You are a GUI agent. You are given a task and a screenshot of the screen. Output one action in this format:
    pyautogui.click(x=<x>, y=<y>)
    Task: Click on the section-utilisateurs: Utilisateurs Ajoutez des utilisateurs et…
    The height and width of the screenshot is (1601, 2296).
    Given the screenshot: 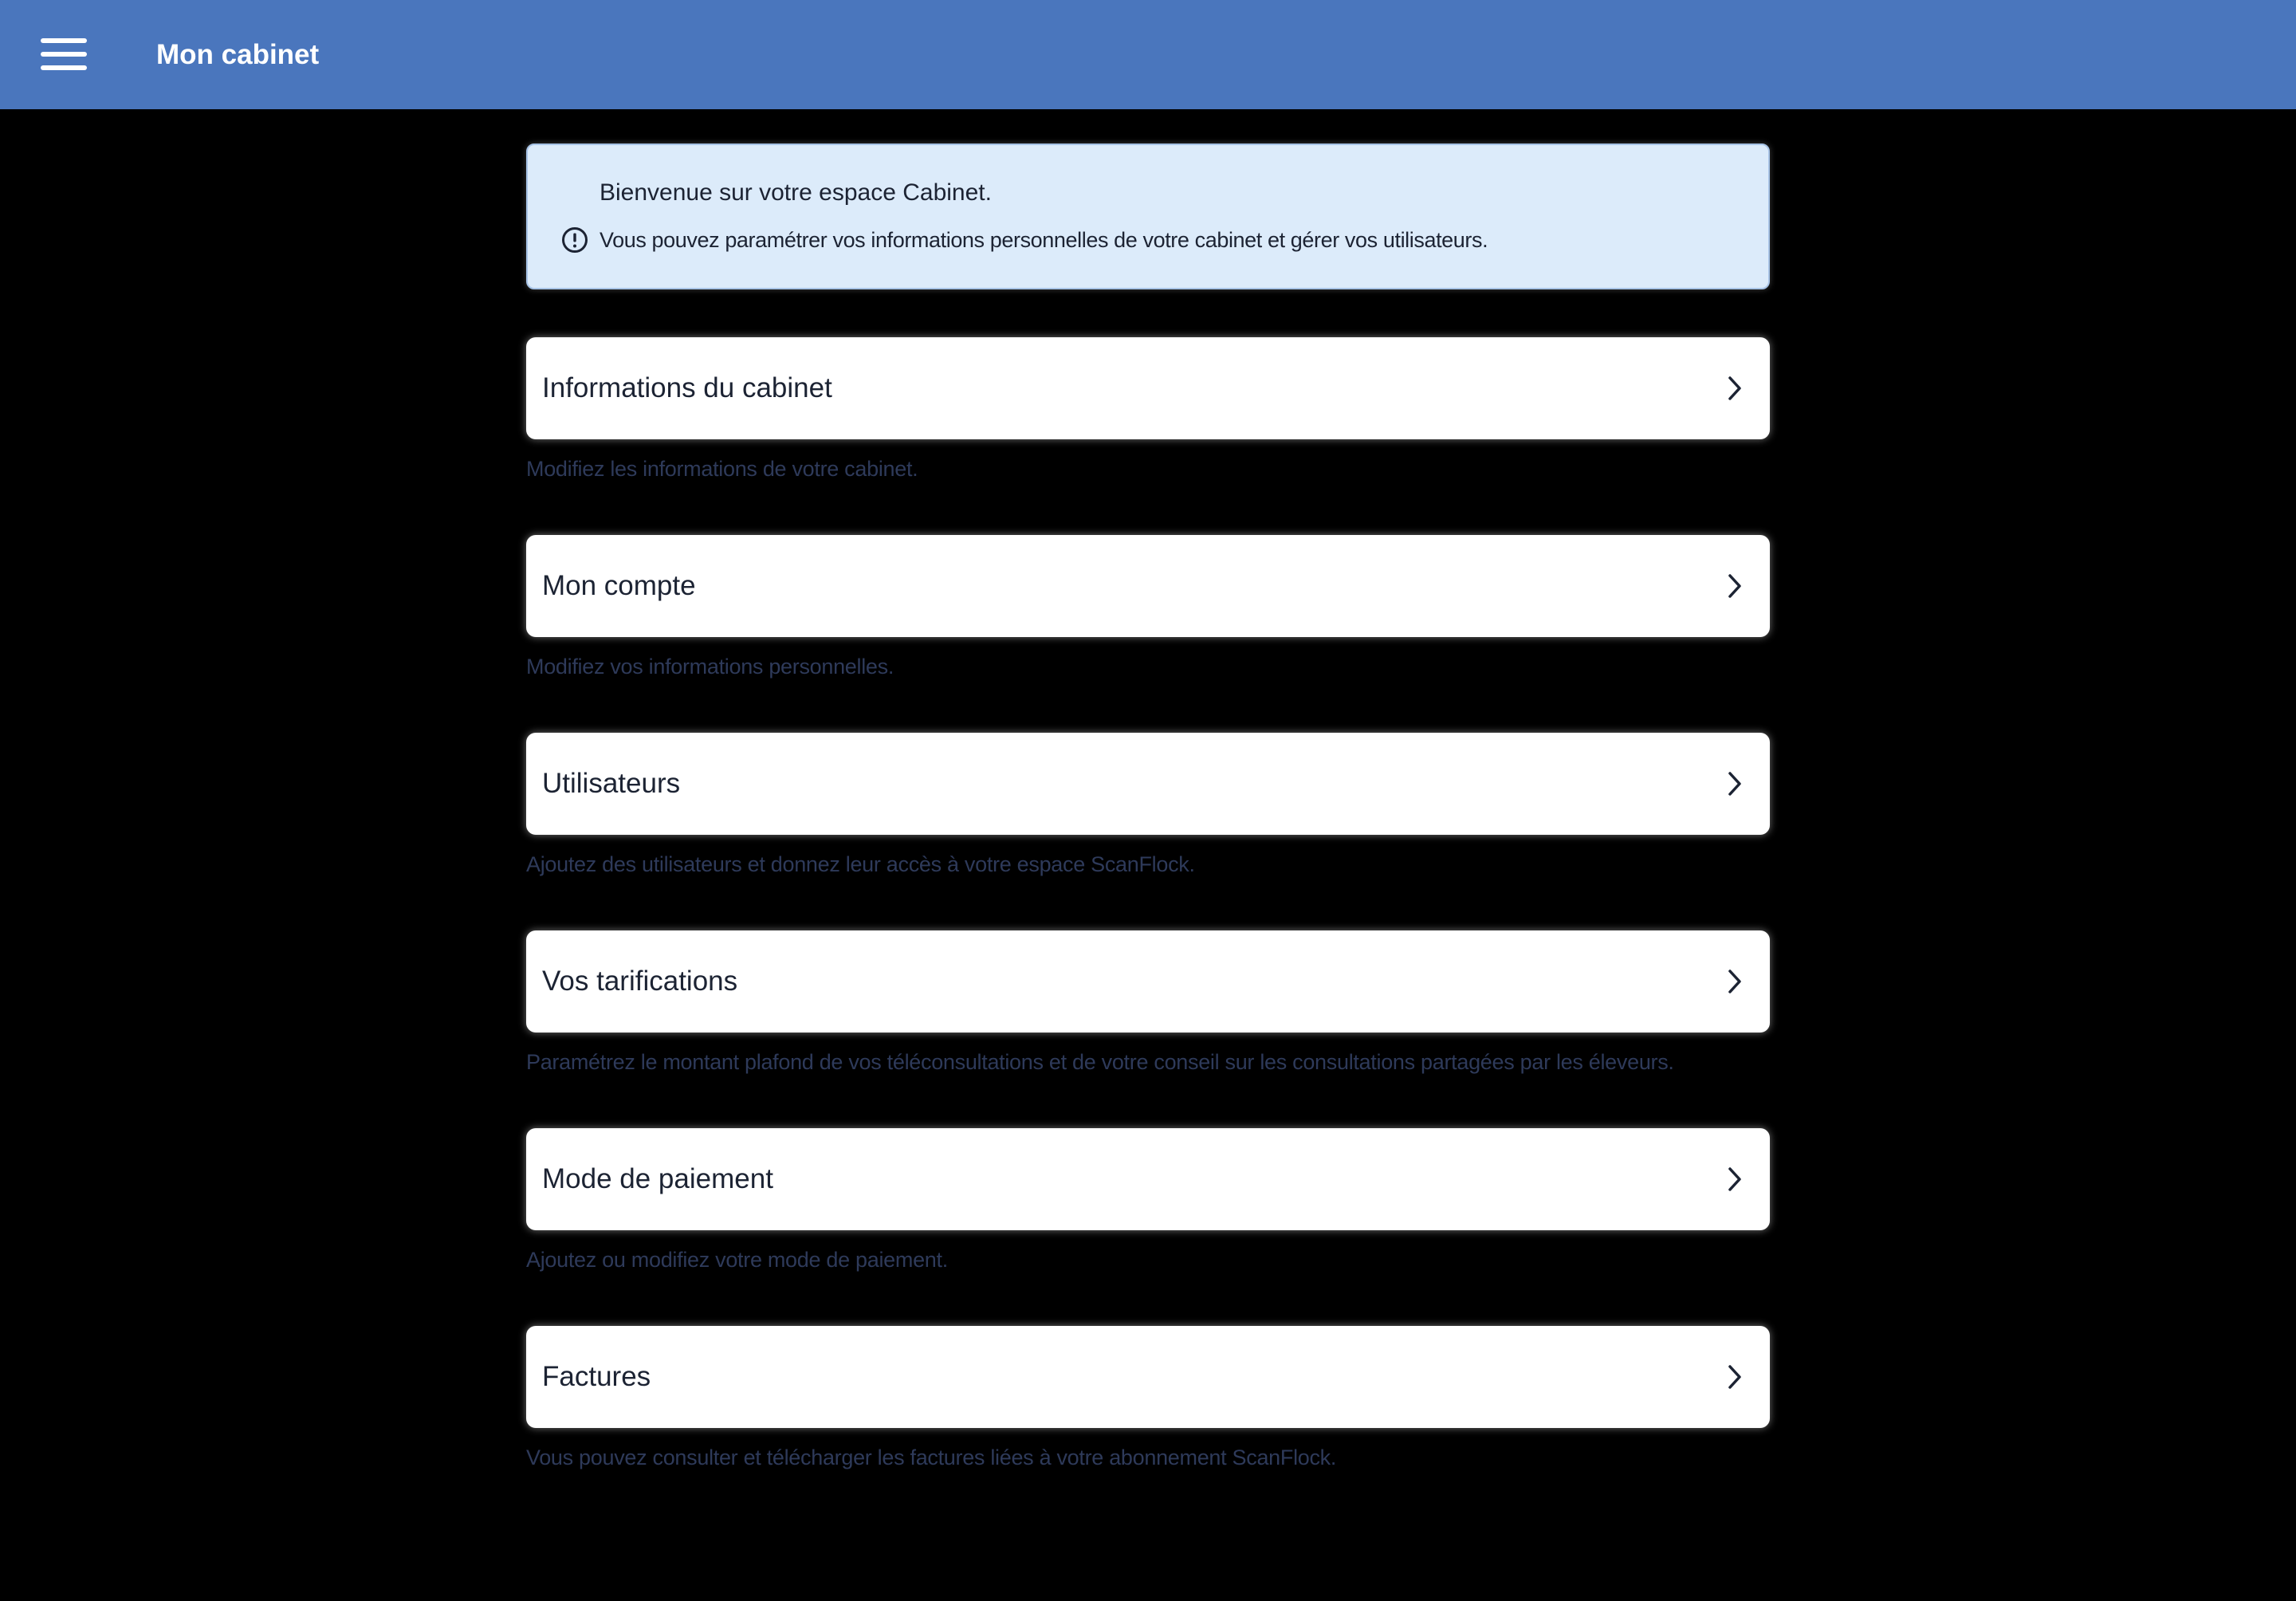 What is the action you would take?
    pyautogui.click(x=1148, y=831)
    